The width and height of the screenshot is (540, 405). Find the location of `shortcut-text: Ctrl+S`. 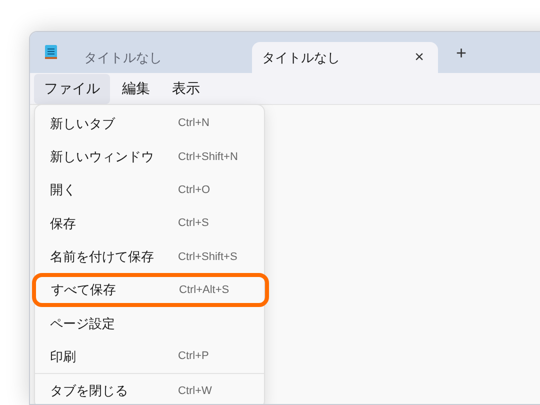

shortcut-text: Ctrl+S is located at coordinates (193, 224).